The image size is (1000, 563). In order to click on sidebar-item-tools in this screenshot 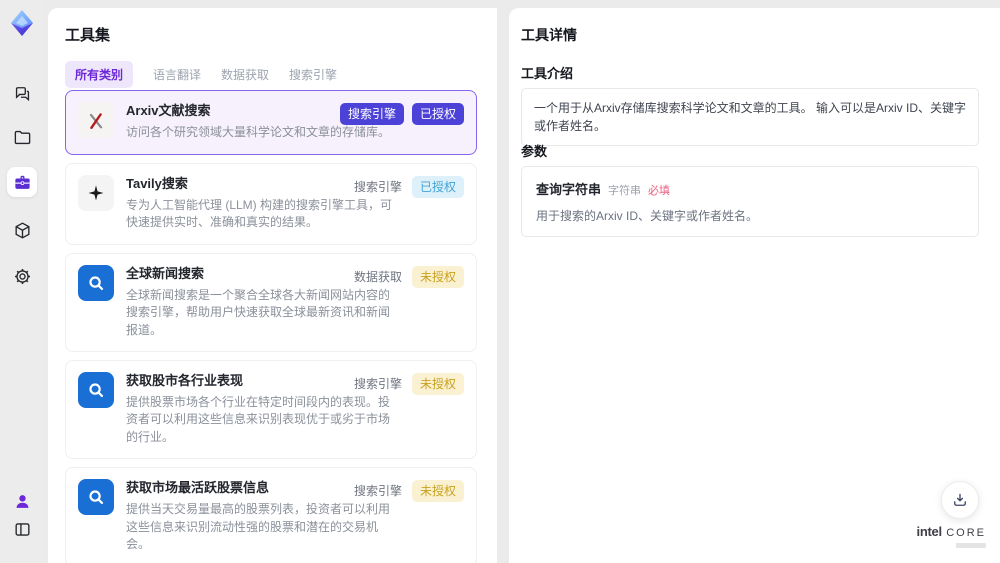, I will do `click(22, 182)`.